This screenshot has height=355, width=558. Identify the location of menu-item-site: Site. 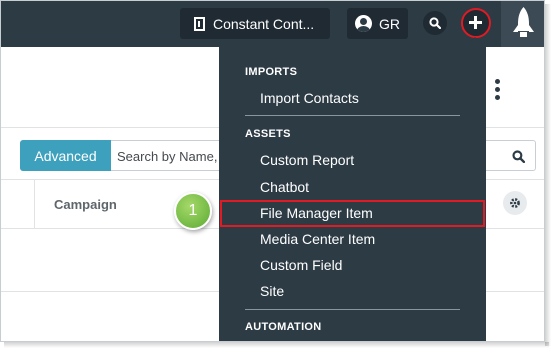
(272, 291).